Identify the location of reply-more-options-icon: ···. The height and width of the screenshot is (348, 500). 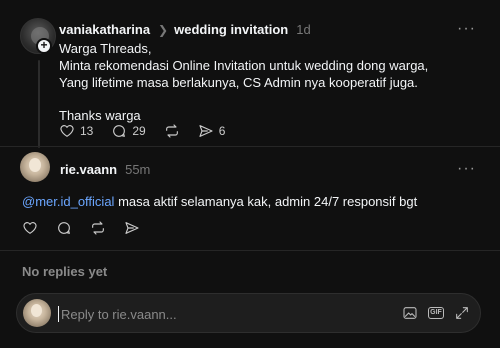
(466, 169).